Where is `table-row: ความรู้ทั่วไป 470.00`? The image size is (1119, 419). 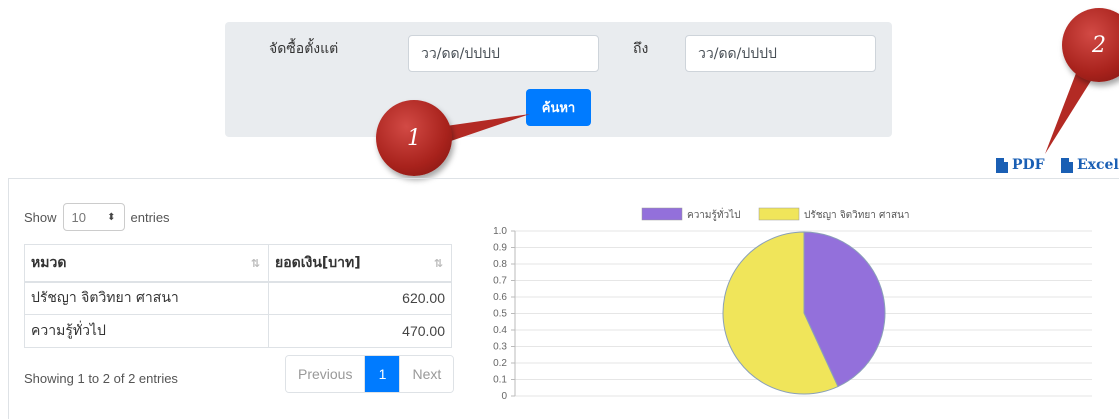 table-row: ความรู้ทั่วไป 470.00 is located at coordinates (238, 331).